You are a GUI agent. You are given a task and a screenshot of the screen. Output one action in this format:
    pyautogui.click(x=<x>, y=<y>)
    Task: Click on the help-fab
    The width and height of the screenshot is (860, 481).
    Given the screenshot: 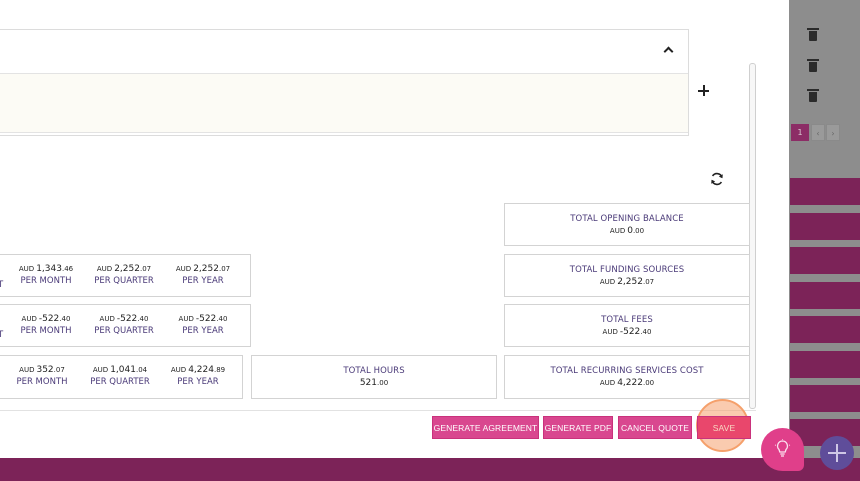 What is the action you would take?
    pyautogui.click(x=782, y=449)
    